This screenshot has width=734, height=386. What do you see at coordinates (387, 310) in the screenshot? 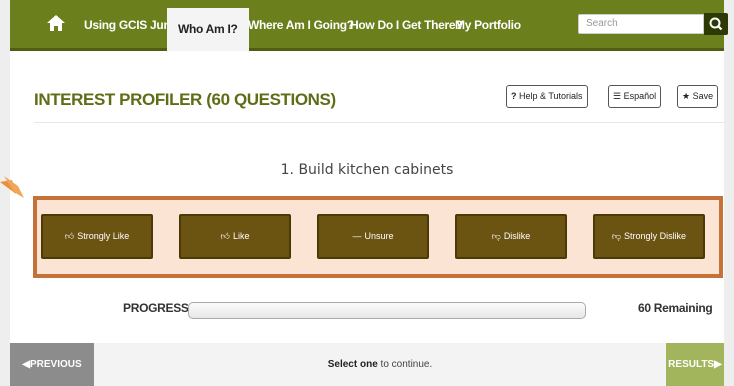
I see `progress-bar` at bounding box center [387, 310].